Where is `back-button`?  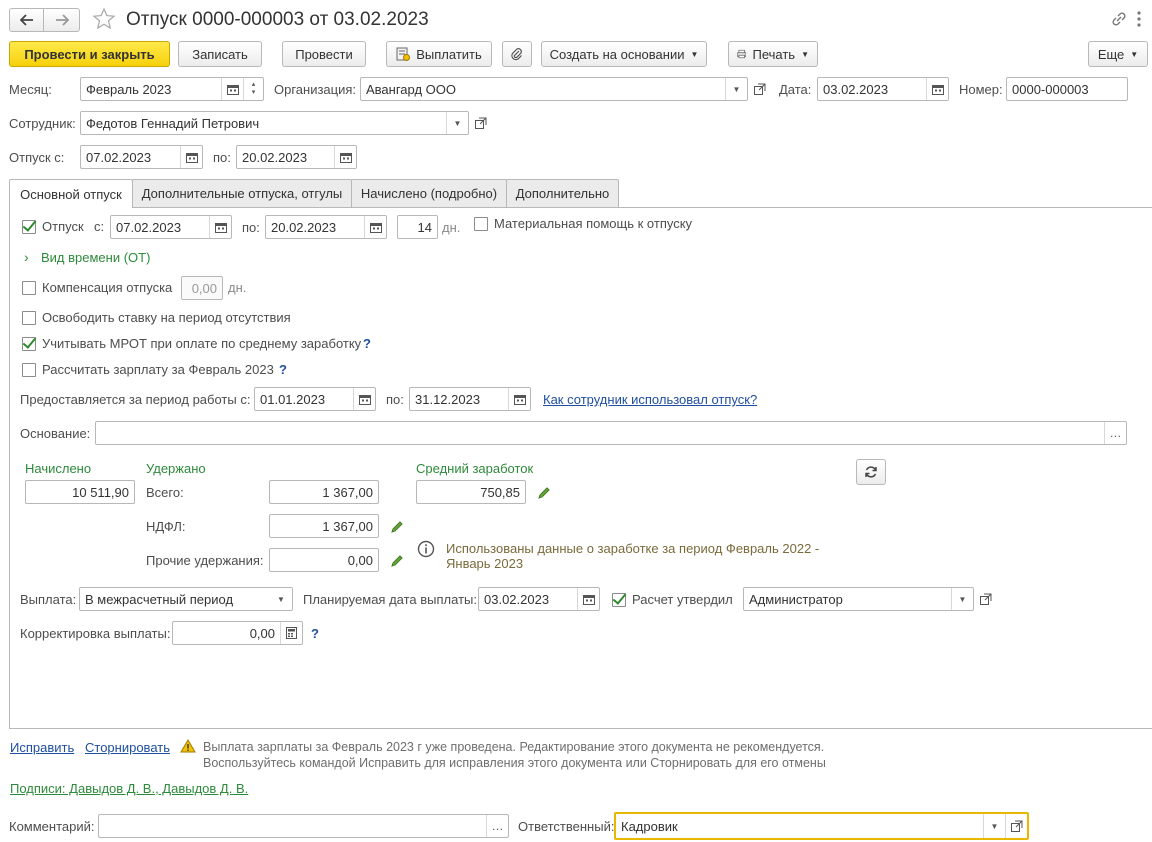 back-button is located at coordinates (26, 20).